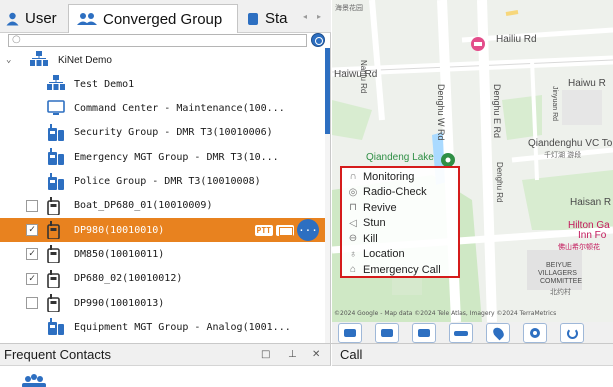  I want to click on menu-item-label: Emergency Call, so click(402, 269).